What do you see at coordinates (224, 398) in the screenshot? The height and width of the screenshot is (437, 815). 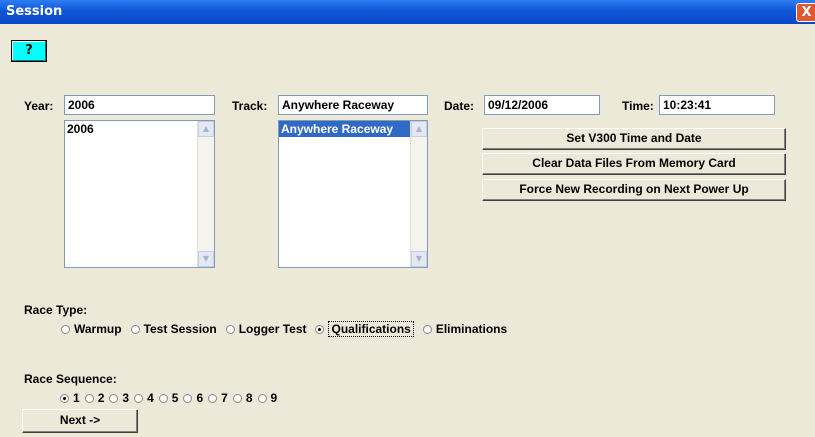 I see `radio-label: 7` at bounding box center [224, 398].